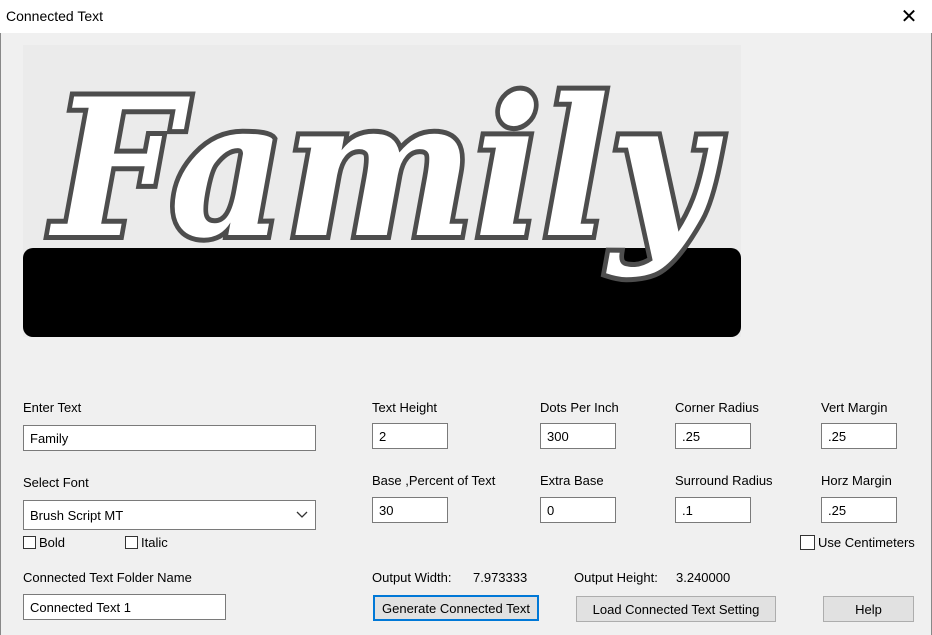  I want to click on dots-per-inch-input, so click(578, 436).